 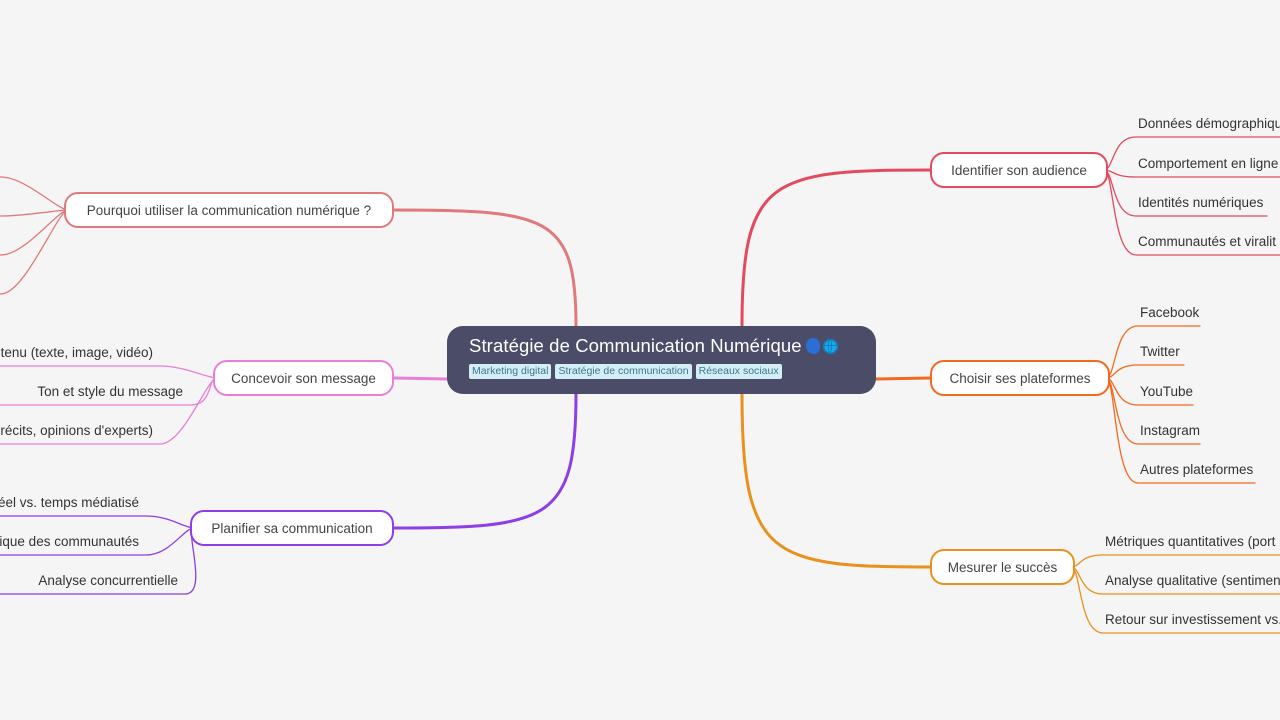 I want to click on branch-connector-planifier, so click(x=485, y=461).